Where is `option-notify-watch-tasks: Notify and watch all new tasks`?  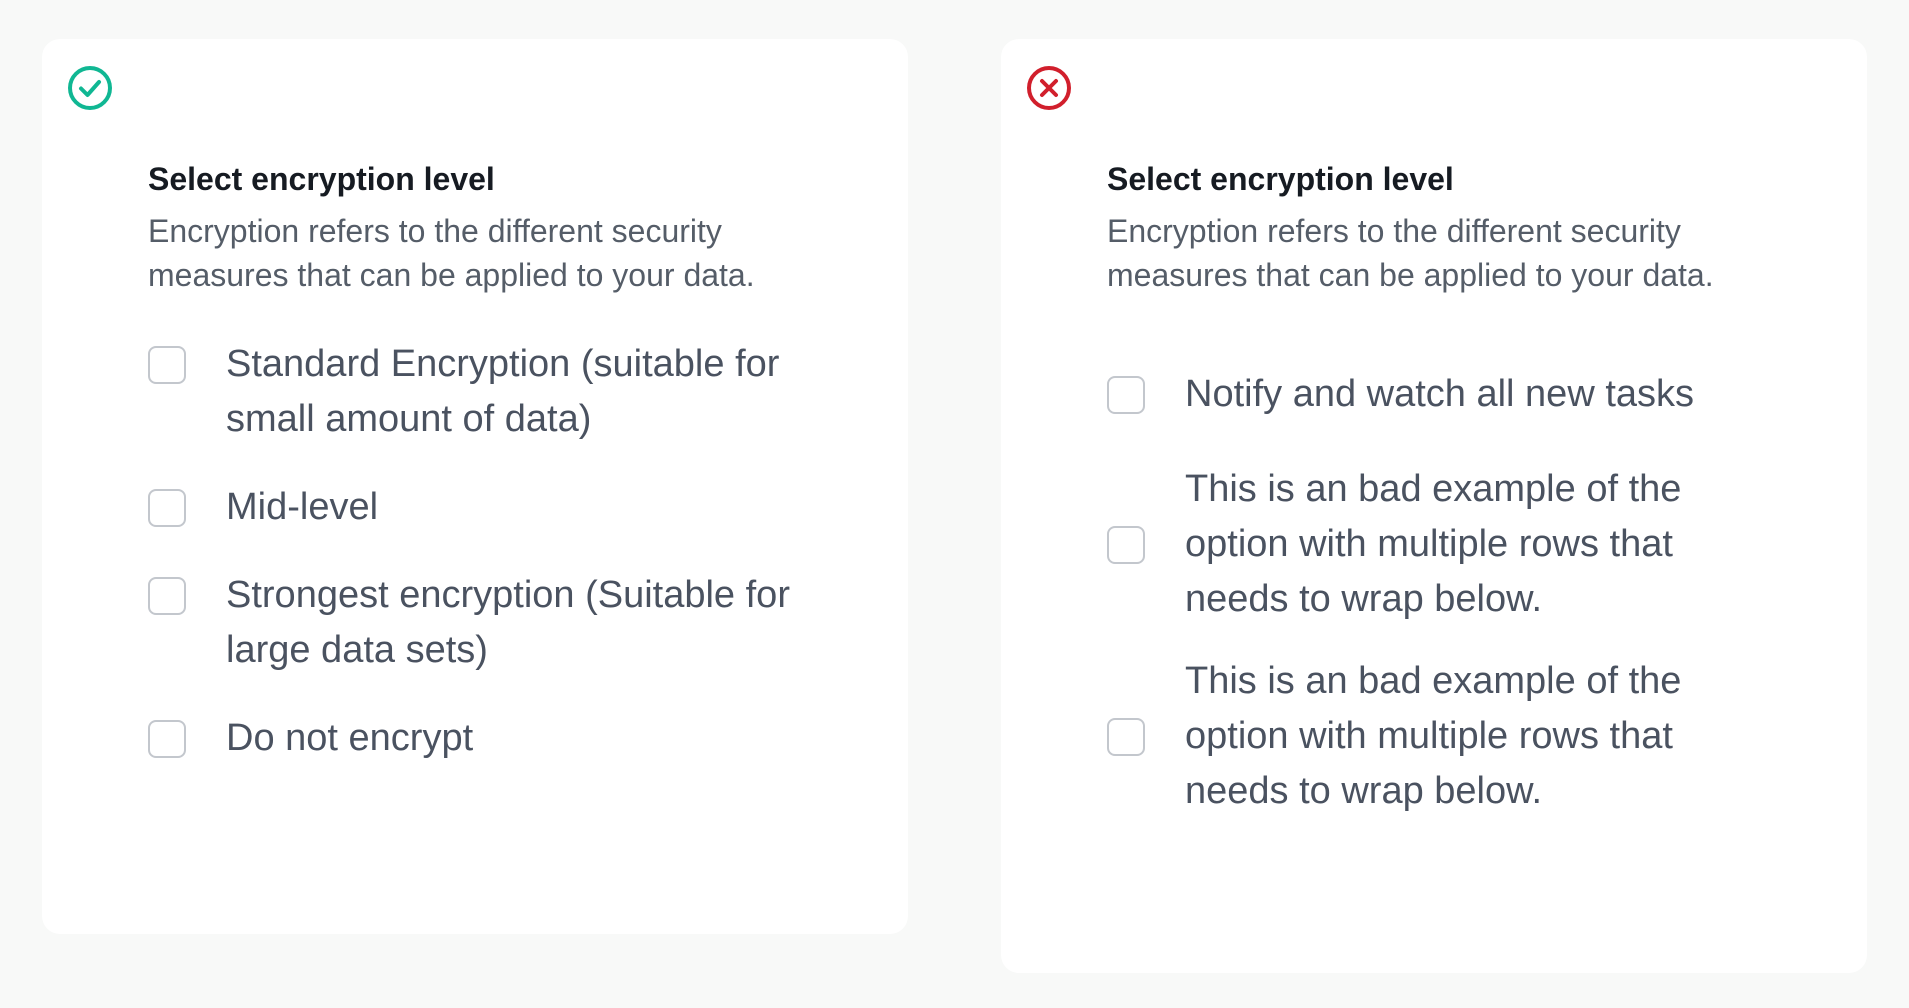 option-notify-watch-tasks: Notify and watch all new tasks is located at coordinates (1447, 394).